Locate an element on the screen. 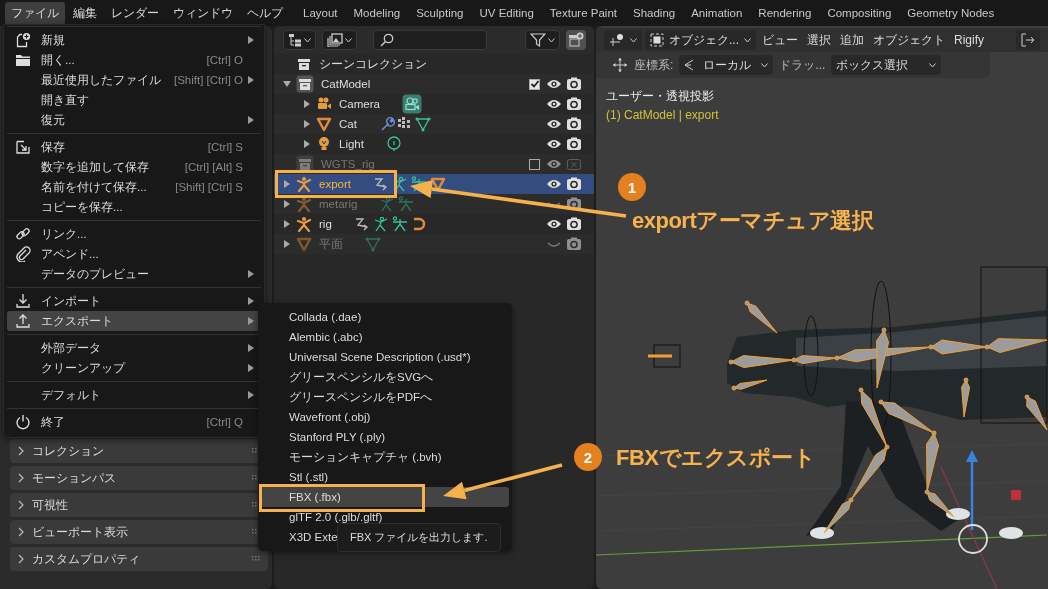 The image size is (1048, 589). menu-item: 名前を付けて保存... [Shift] [Ctrl] S is located at coordinates (134, 187).